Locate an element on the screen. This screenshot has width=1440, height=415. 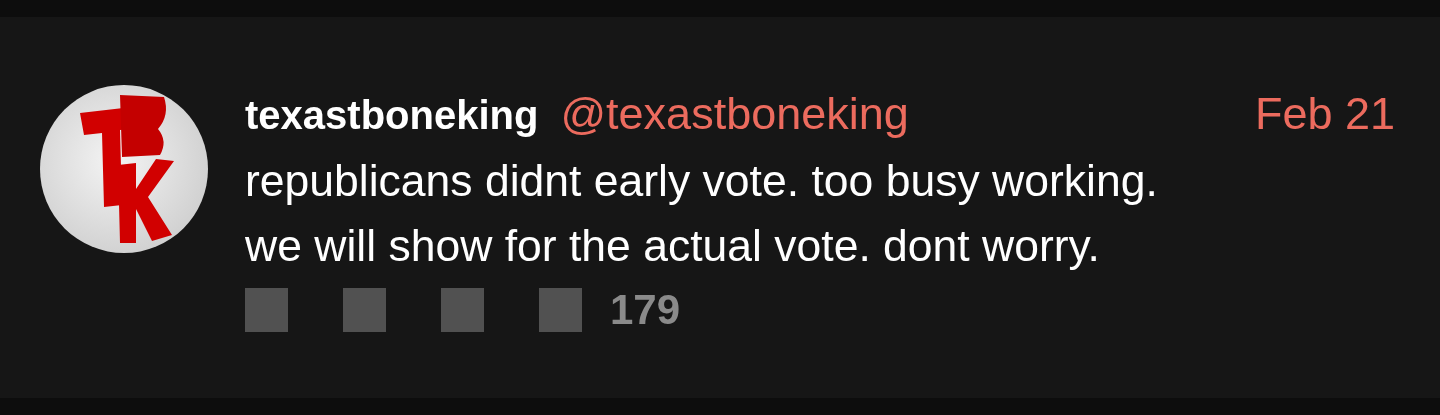
comment-date: Feb 21 is located at coordinates (1325, 113).